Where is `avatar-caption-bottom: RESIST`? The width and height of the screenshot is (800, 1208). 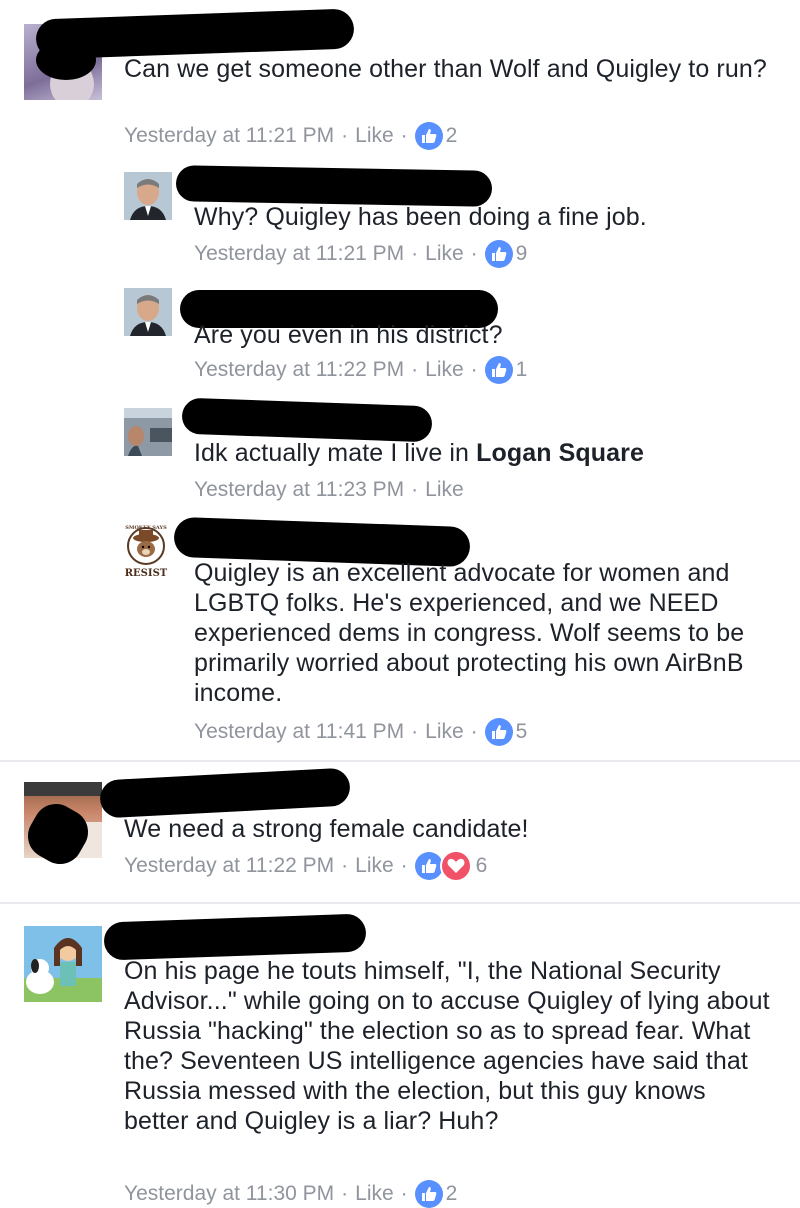 avatar-caption-bottom: RESIST is located at coordinates (146, 573).